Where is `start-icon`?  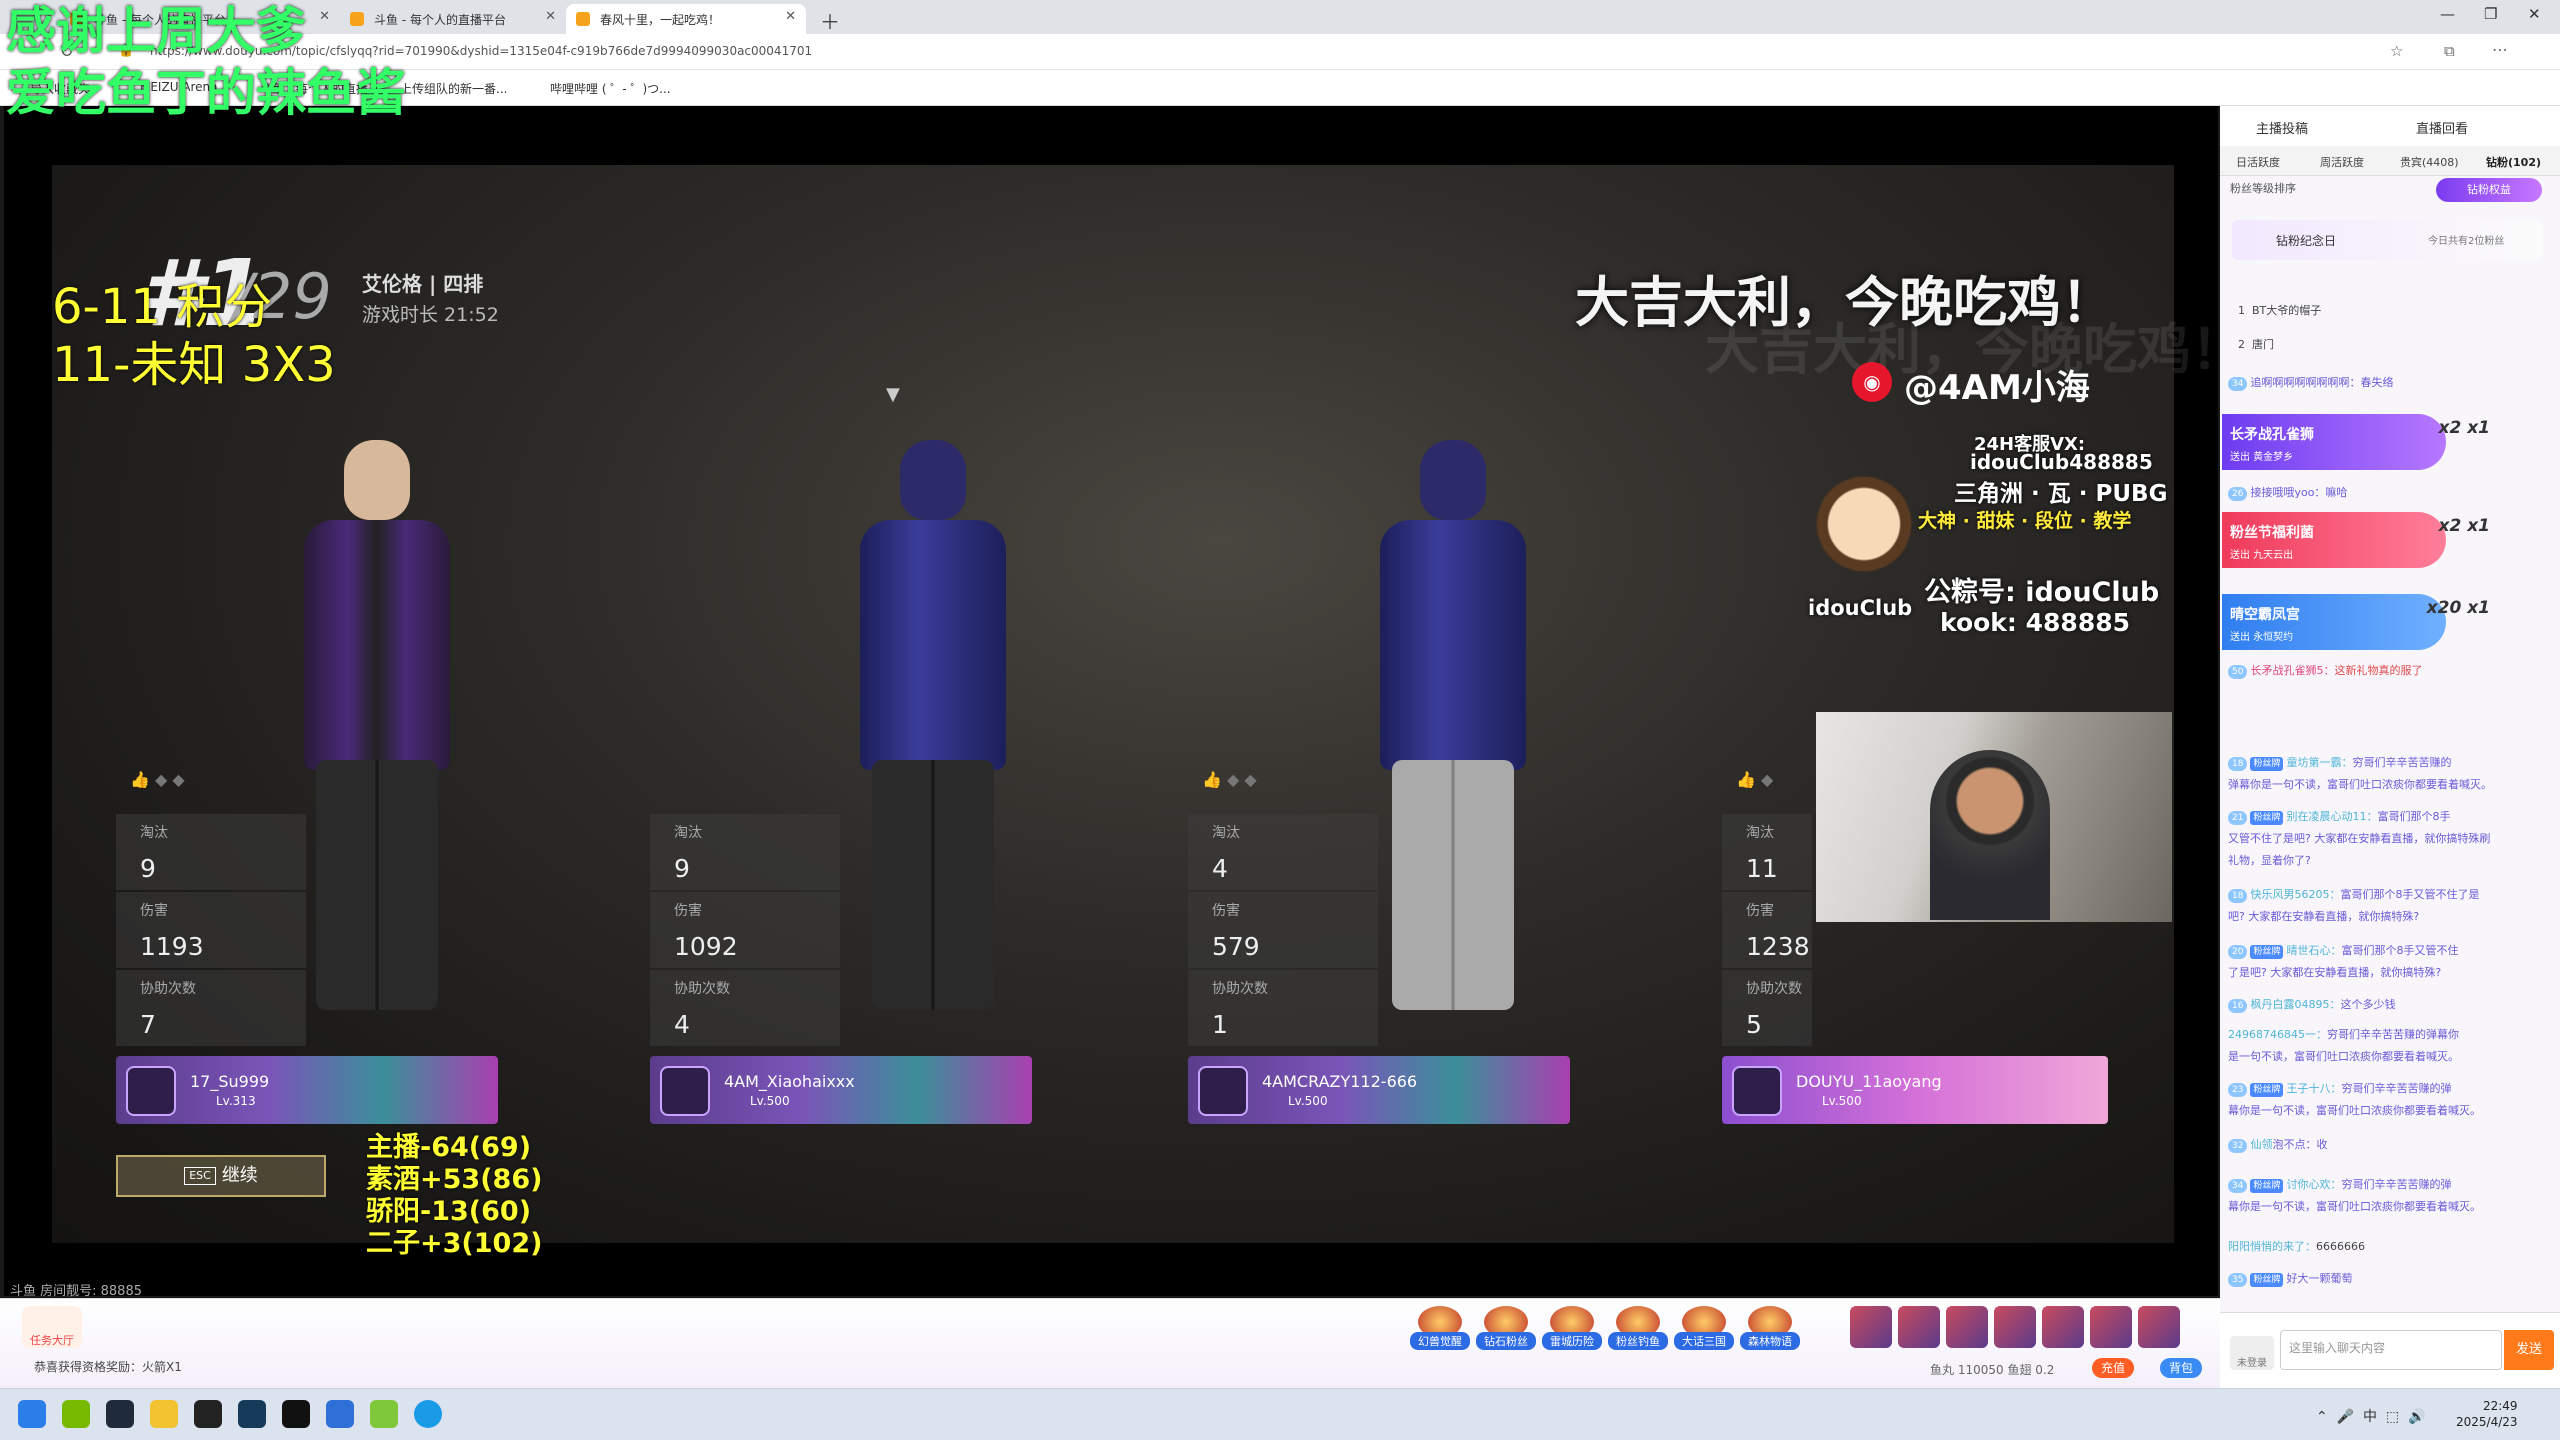 start-icon is located at coordinates (32, 1414).